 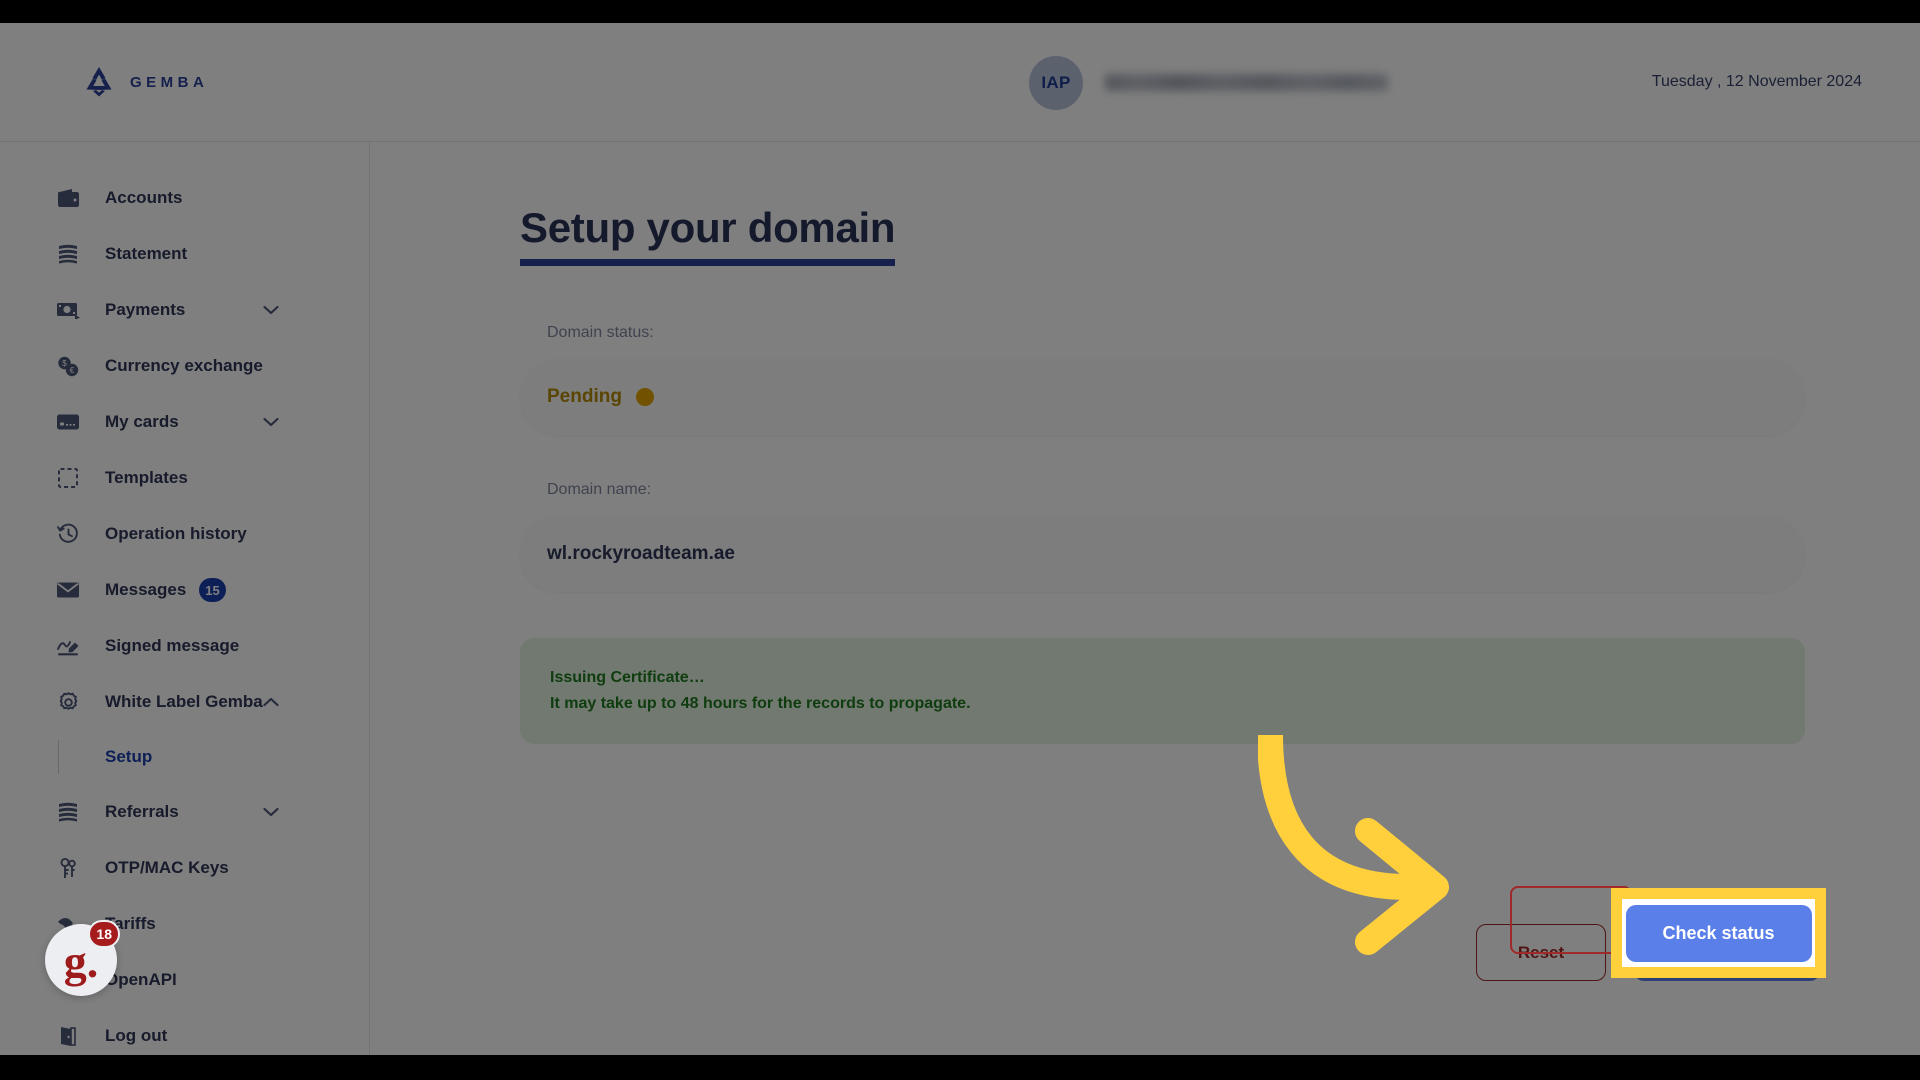 I want to click on sidebar-item-operation-history: Operation history, so click(x=184, y=534).